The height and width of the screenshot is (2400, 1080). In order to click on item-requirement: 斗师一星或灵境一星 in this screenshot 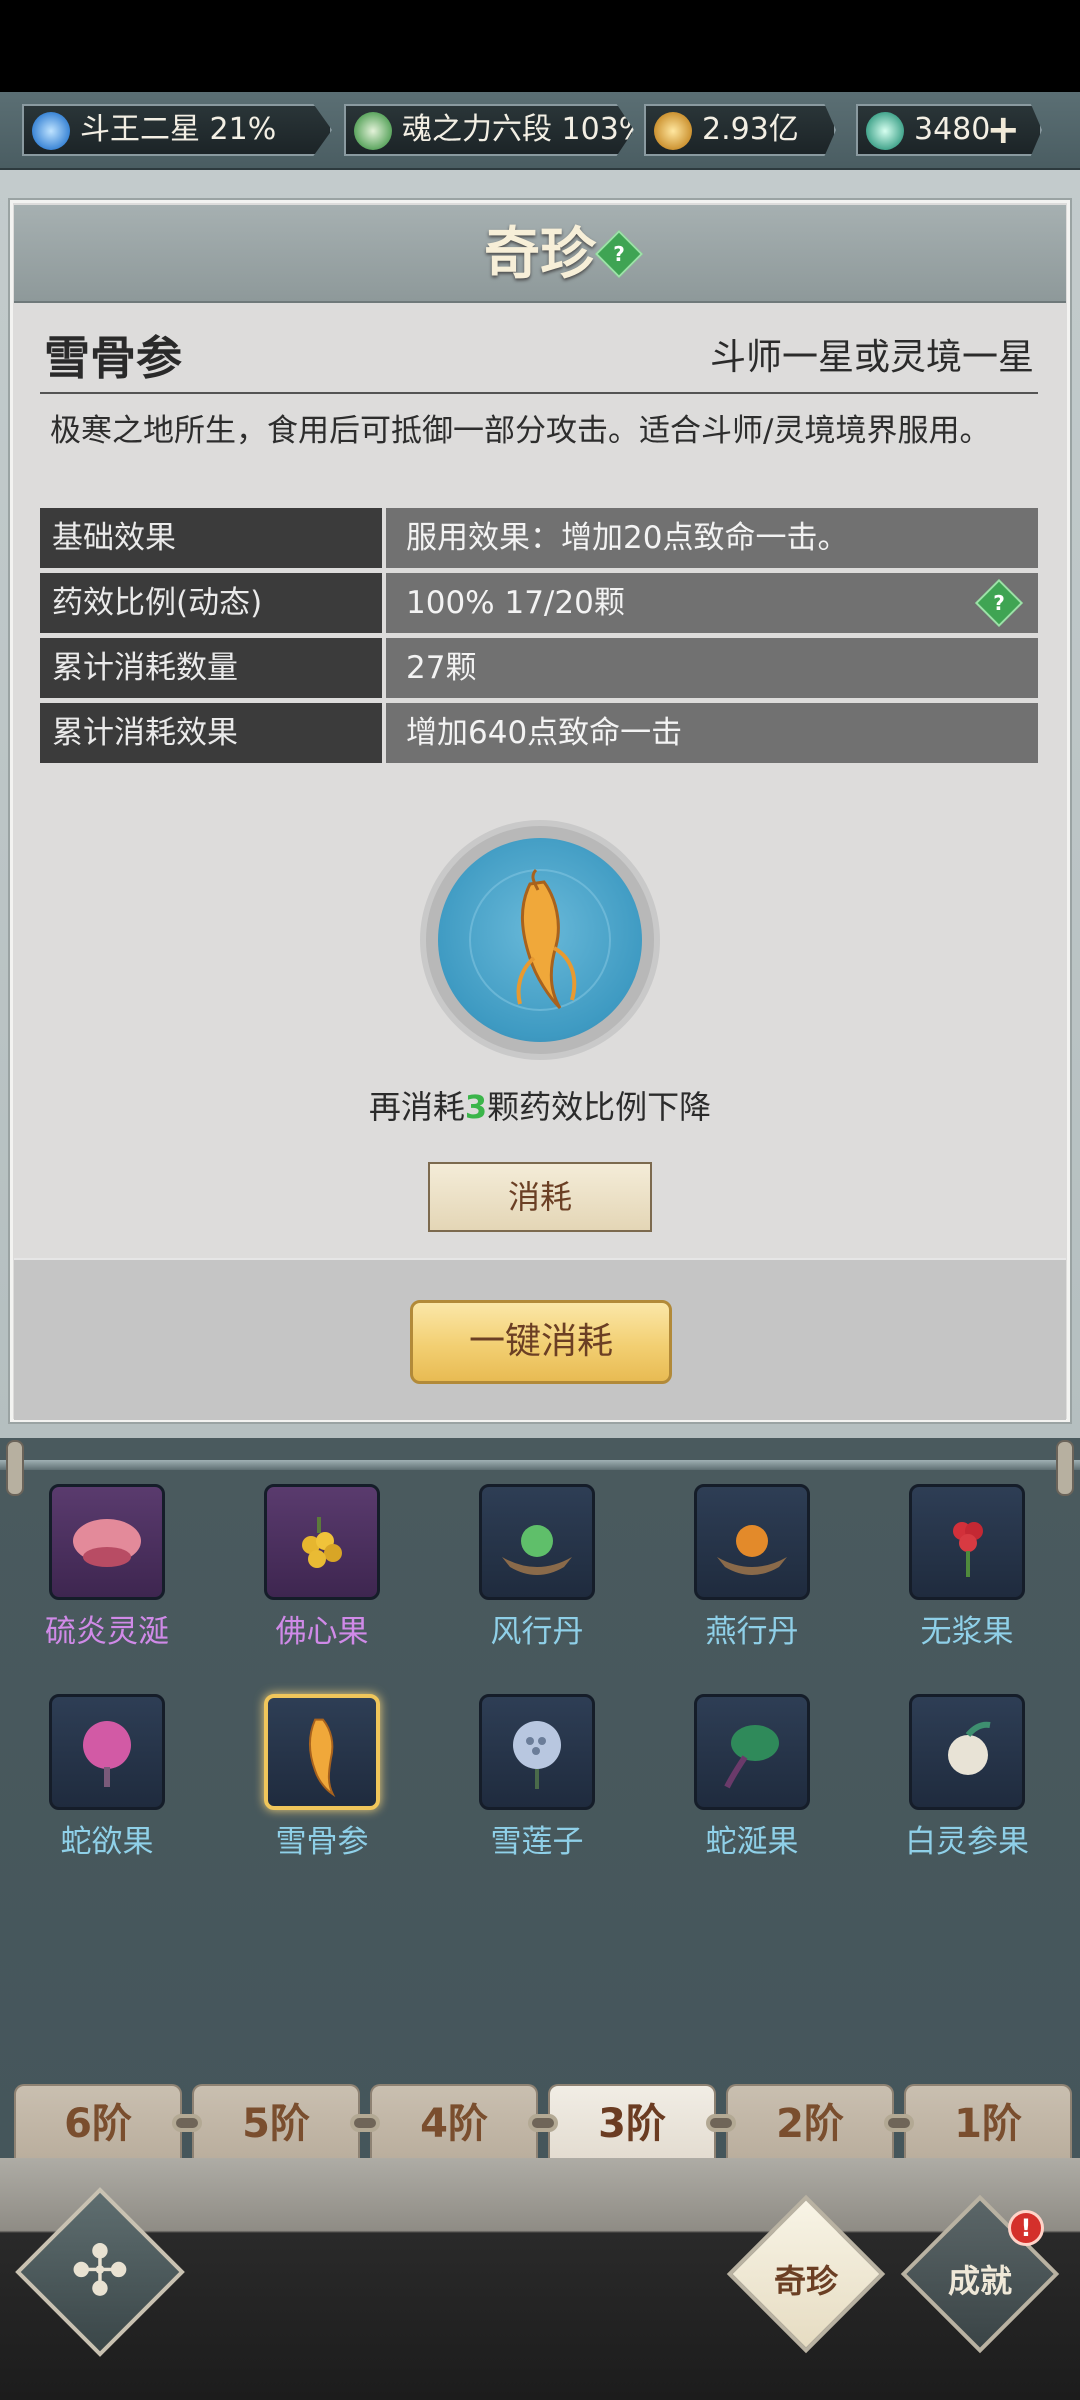, I will do `click(871, 357)`.